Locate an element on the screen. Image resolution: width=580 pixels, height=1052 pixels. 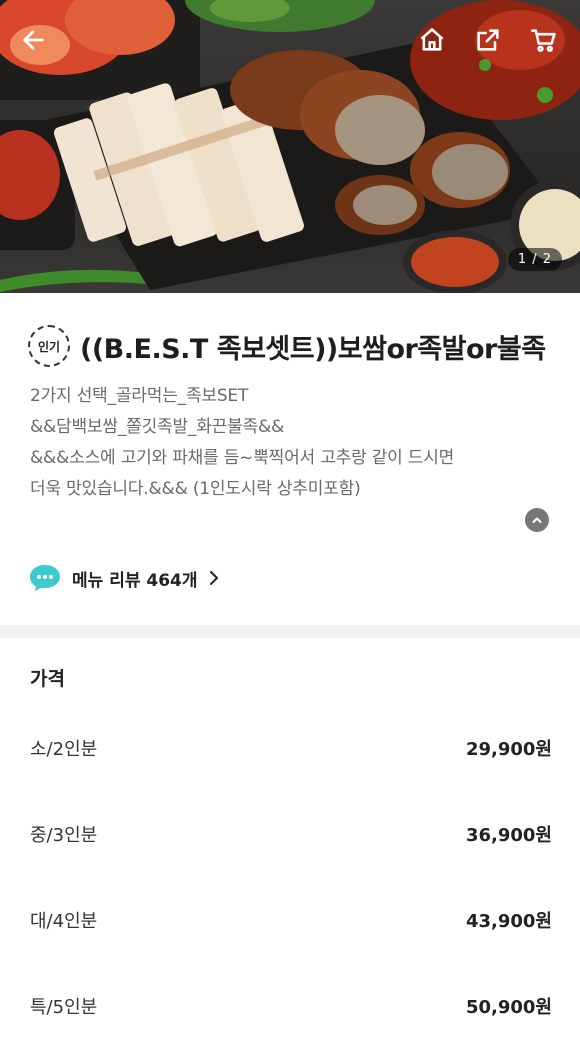
price-option: 소/2인분 29,900원 is located at coordinates (291, 748).